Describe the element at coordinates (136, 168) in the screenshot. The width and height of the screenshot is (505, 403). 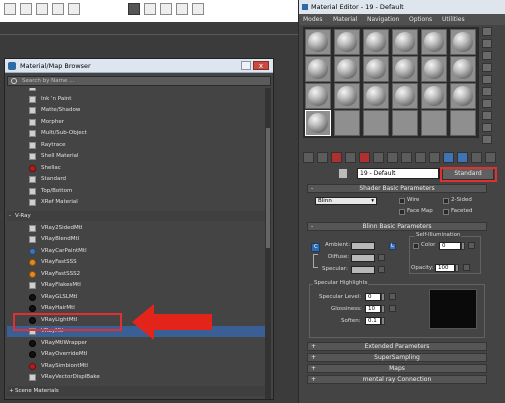
I see `material-list-item: Shellac` at that location.